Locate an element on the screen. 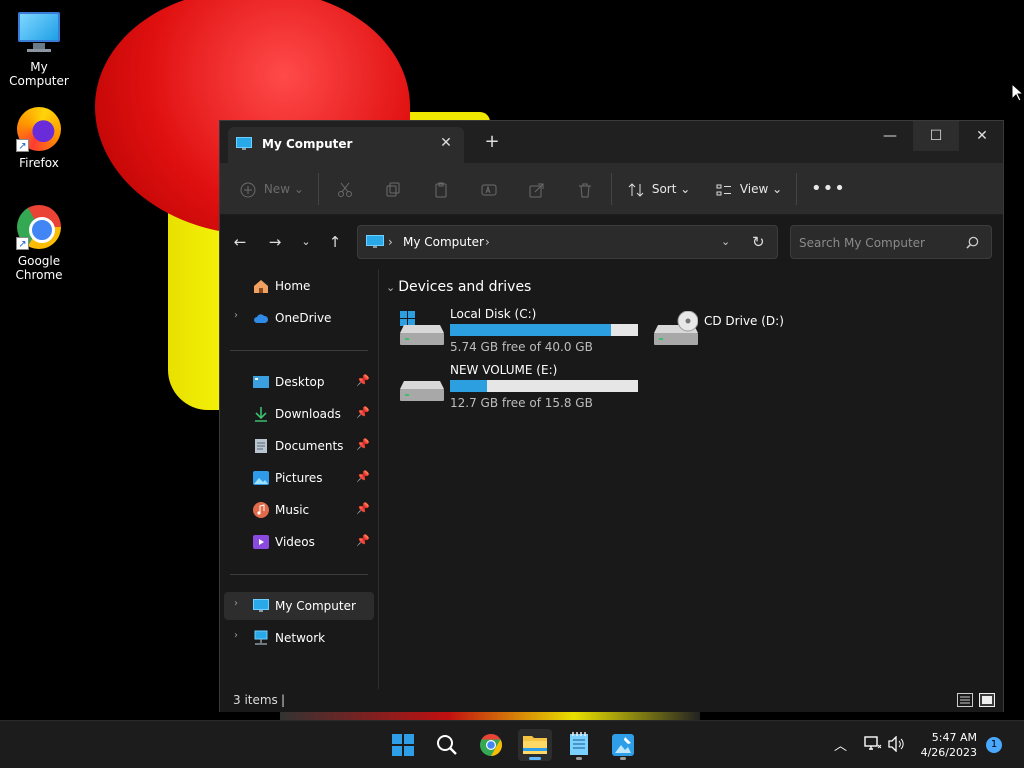 This screenshot has width=1024, height=768. cut-button is located at coordinates (345, 189).